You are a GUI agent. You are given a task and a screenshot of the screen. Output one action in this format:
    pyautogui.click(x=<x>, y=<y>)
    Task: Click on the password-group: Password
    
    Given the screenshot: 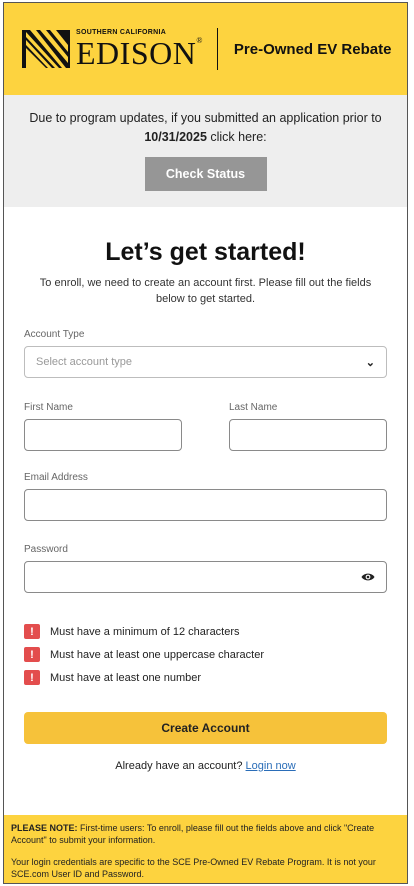 What is the action you would take?
    pyautogui.click(x=205, y=568)
    